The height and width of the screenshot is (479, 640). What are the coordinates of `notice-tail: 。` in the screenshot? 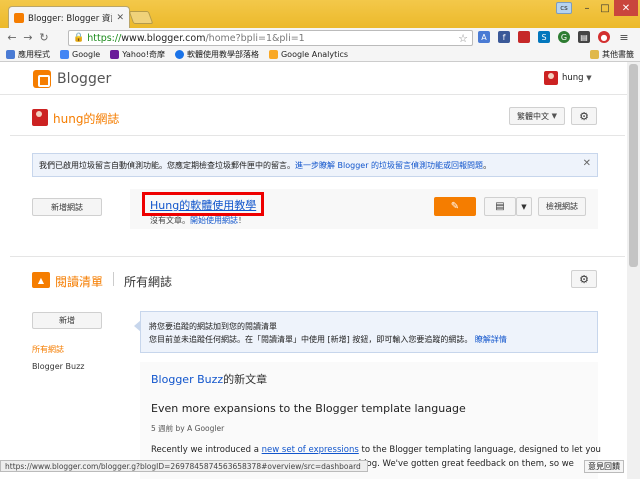 It's located at (487, 165).